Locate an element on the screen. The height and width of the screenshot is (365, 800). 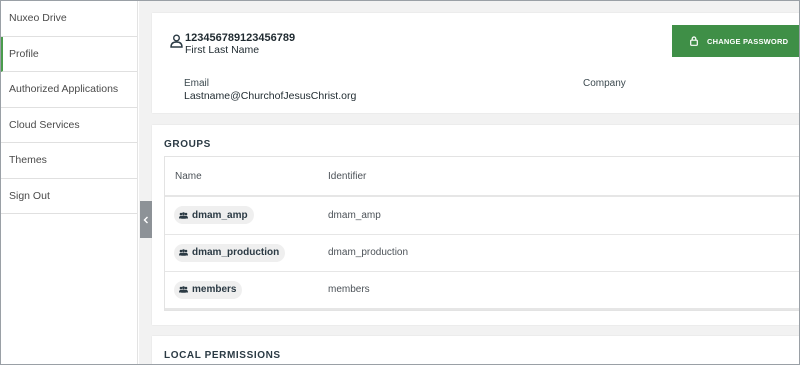
column-header-name: Name is located at coordinates (188, 176).